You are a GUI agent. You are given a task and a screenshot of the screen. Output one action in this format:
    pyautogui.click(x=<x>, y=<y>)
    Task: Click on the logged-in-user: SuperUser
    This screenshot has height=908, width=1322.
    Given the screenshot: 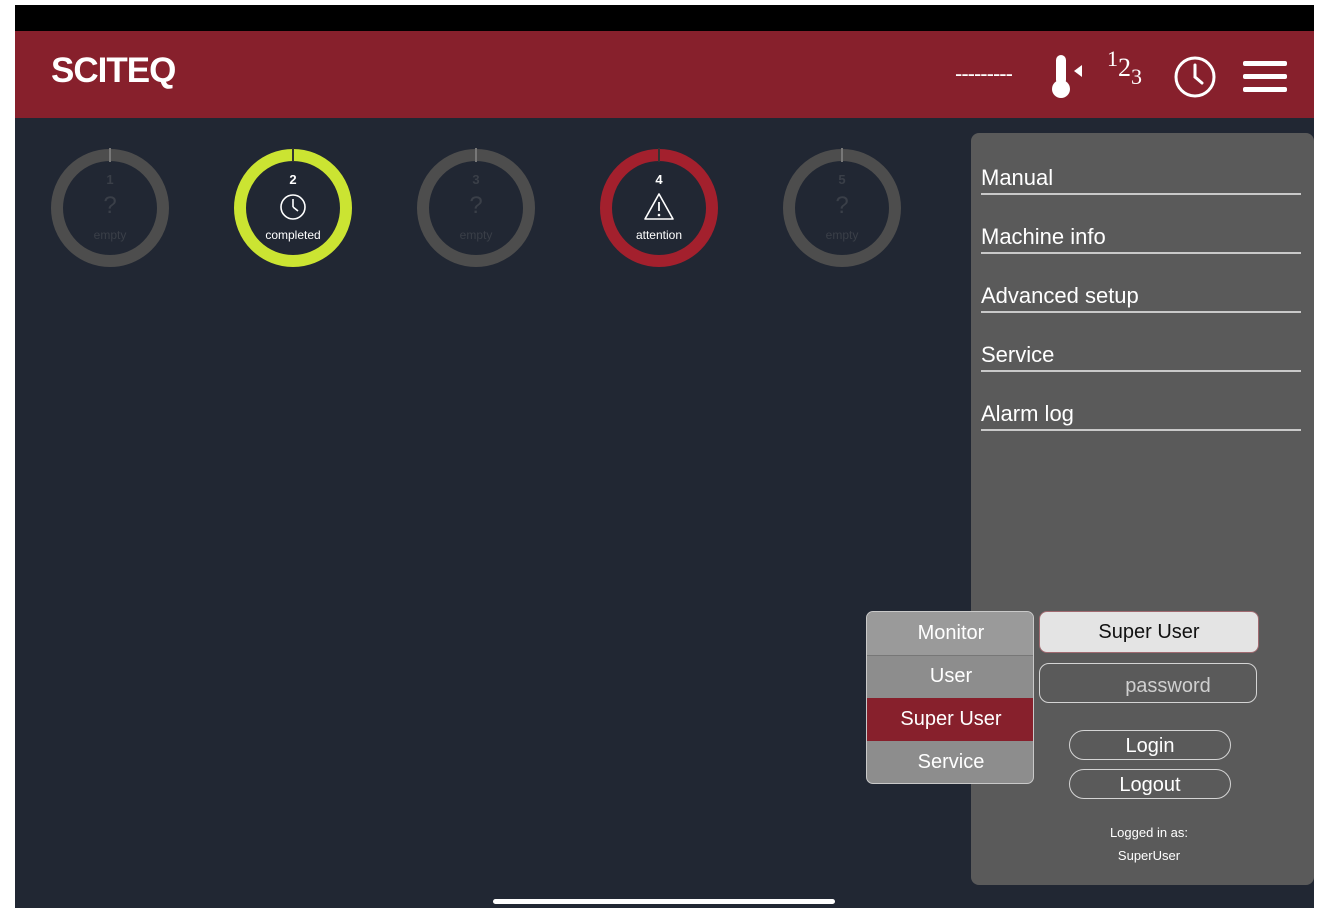 What is the action you would take?
    pyautogui.click(x=1149, y=855)
    